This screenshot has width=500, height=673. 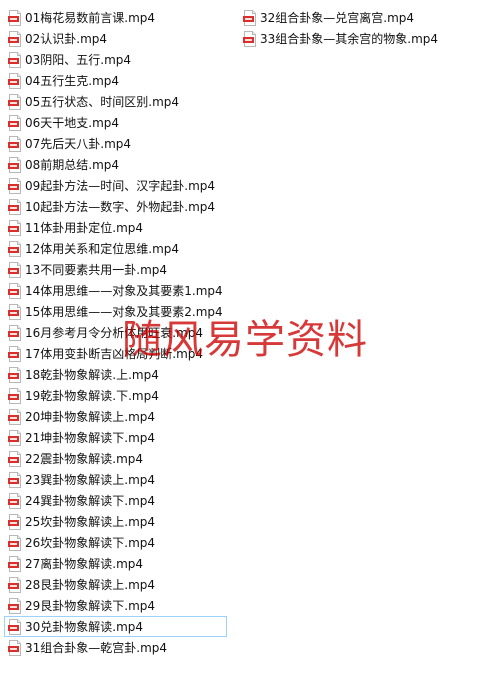 I want to click on file-item: 32组合卦象—兑宫离宫.mp4, so click(x=340, y=17).